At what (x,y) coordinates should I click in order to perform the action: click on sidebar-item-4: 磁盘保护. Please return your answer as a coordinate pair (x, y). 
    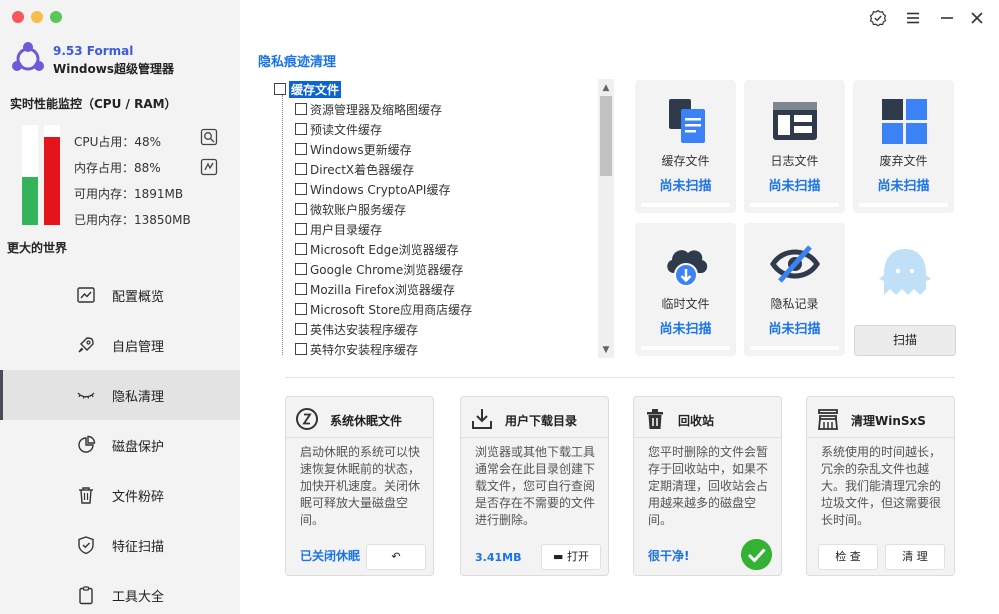
    Looking at the image, I should click on (120, 445).